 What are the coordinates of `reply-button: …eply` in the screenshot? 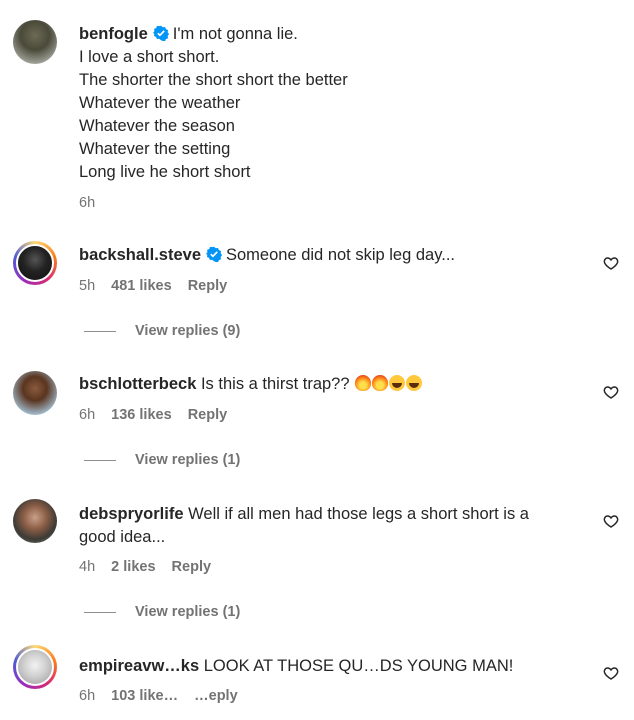 It's located at (216, 696).